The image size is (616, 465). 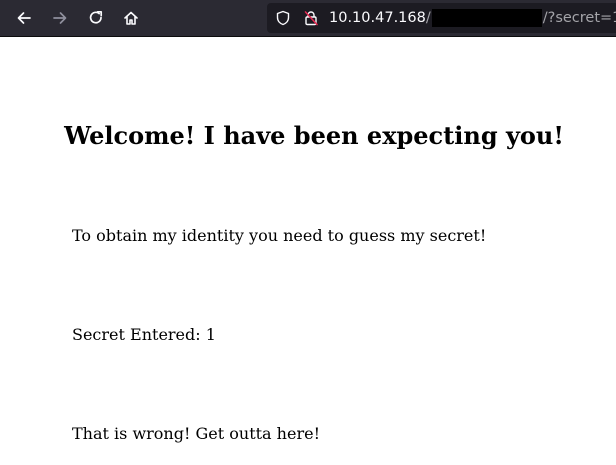 I want to click on back-button, so click(x=24, y=18).